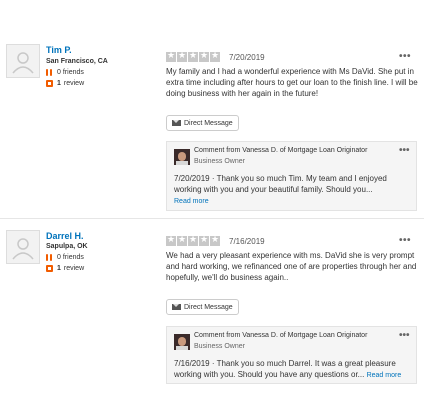  I want to click on divider, so click(212, 218).